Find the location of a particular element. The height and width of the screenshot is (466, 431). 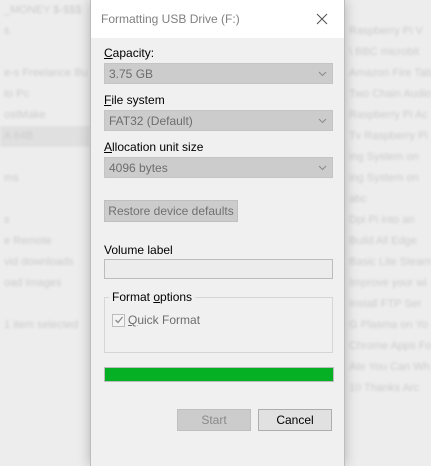

checkmark-icon is located at coordinates (118, 320).